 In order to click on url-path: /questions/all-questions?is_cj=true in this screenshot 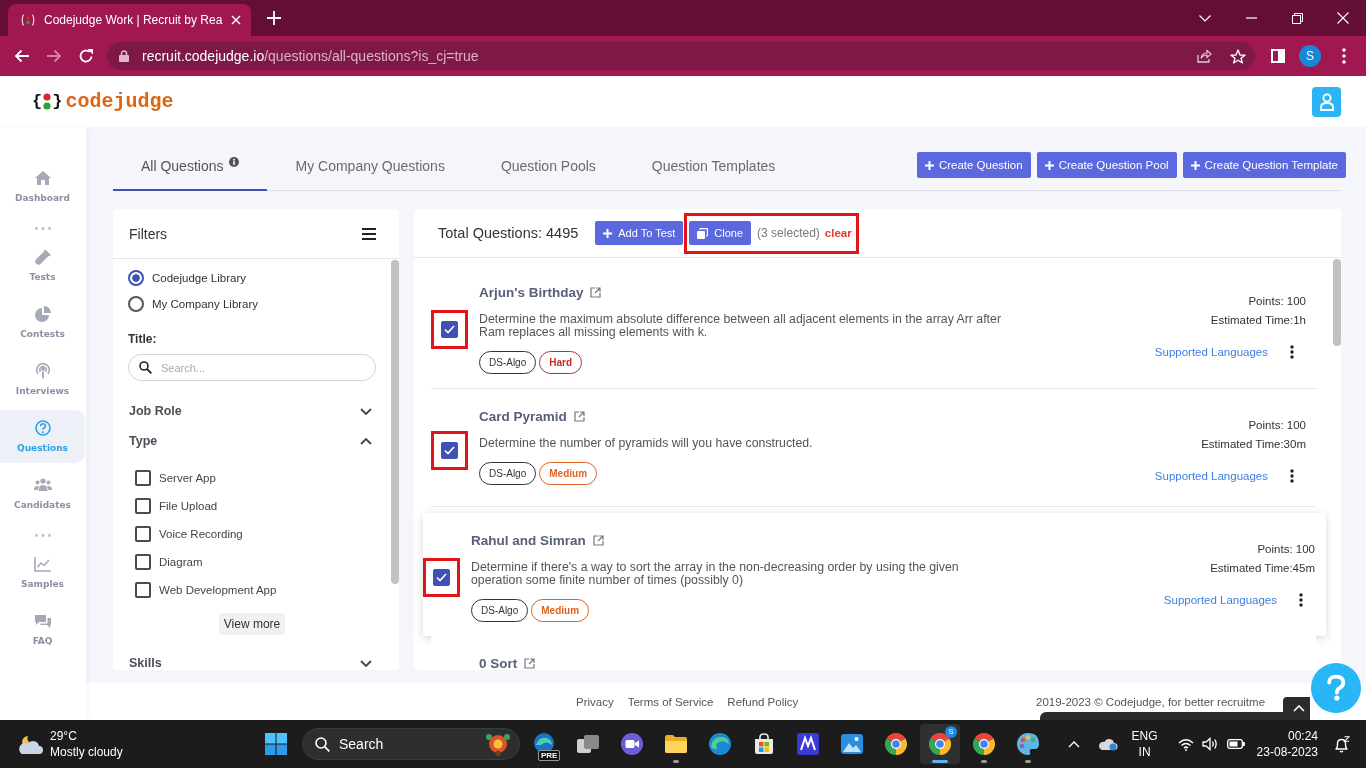, I will do `click(371, 56)`.